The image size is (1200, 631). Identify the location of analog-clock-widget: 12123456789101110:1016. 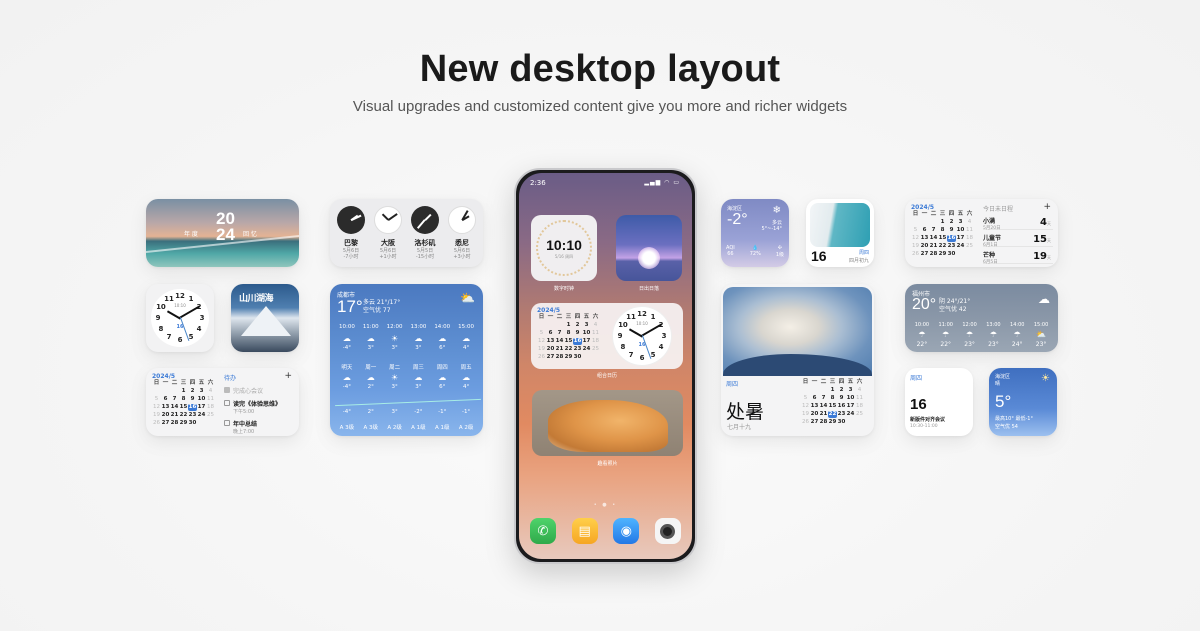
(180, 318).